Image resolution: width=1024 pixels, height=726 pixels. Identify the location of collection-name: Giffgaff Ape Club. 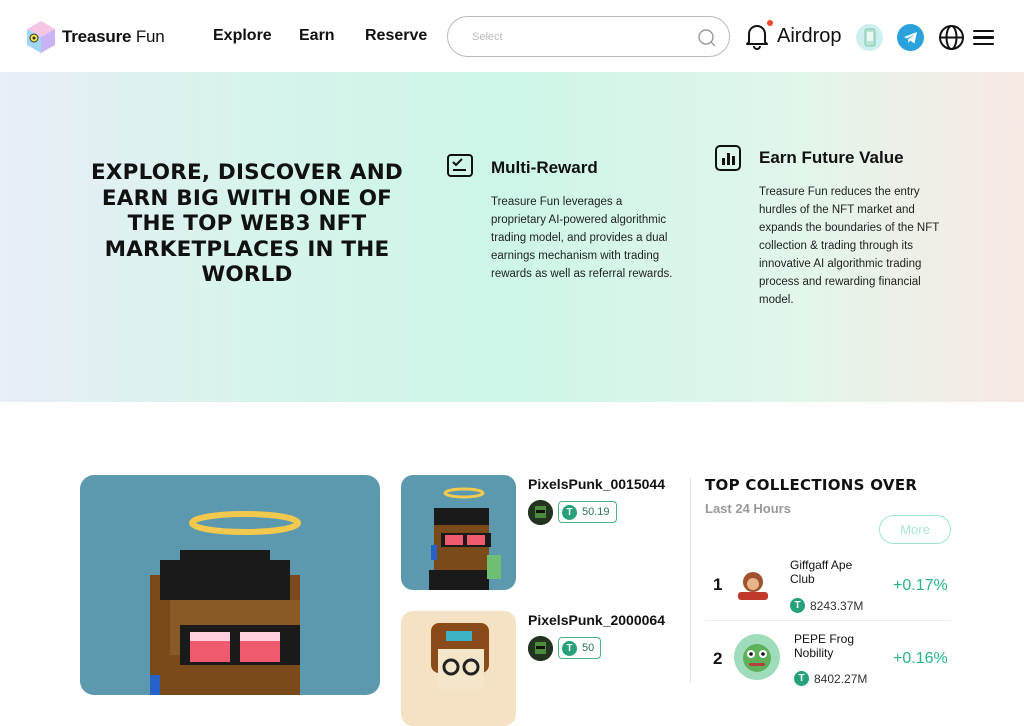
(830, 572).